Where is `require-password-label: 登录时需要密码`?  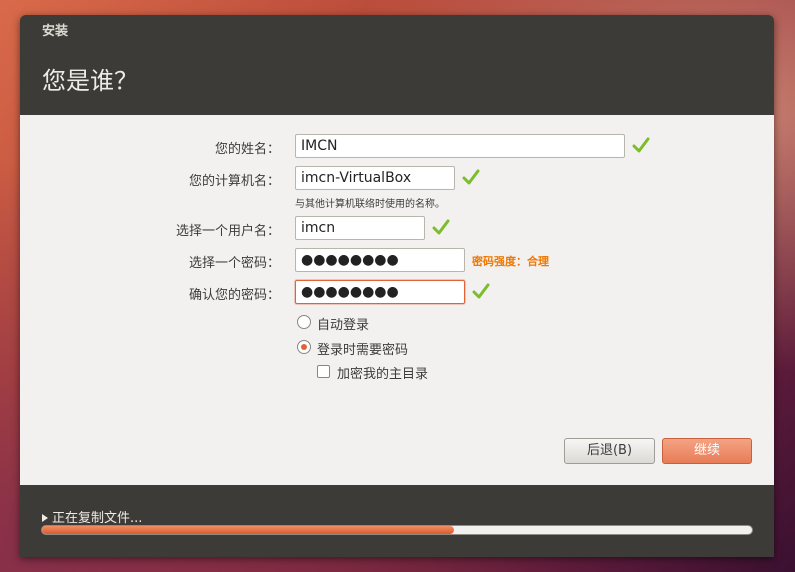 require-password-label: 登录时需要密码 is located at coordinates (362, 348).